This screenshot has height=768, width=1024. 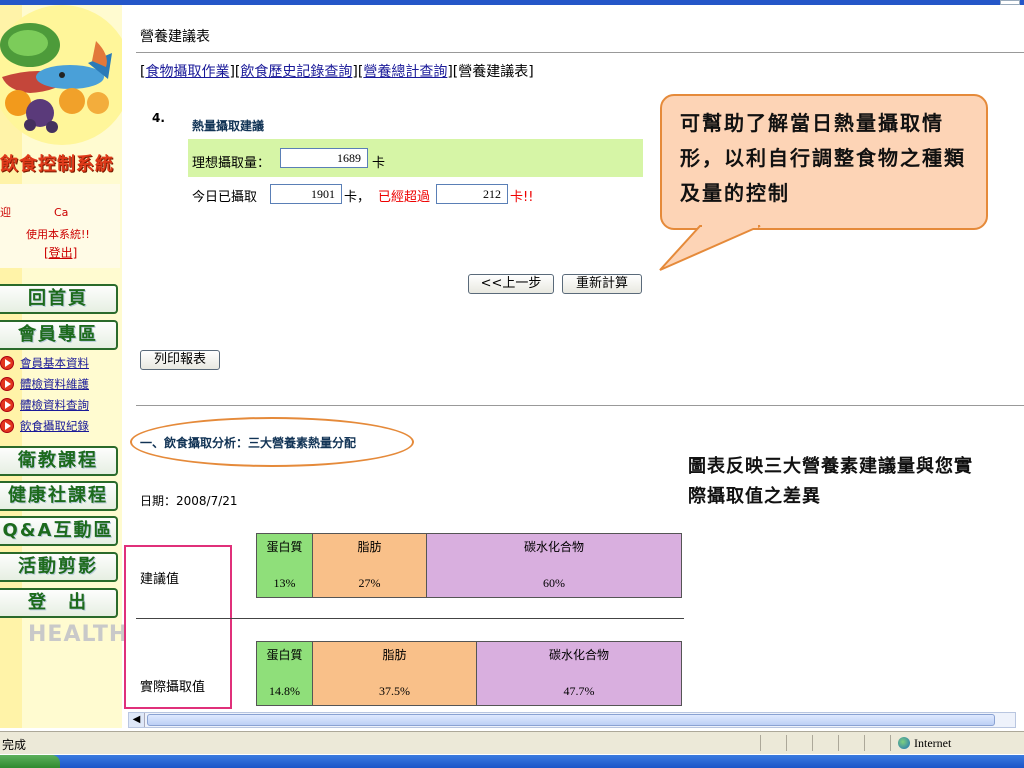 What do you see at coordinates (296, 72) in the screenshot?
I see `breadcrumb-diet-history: 飲食歷史記錄查詢` at bounding box center [296, 72].